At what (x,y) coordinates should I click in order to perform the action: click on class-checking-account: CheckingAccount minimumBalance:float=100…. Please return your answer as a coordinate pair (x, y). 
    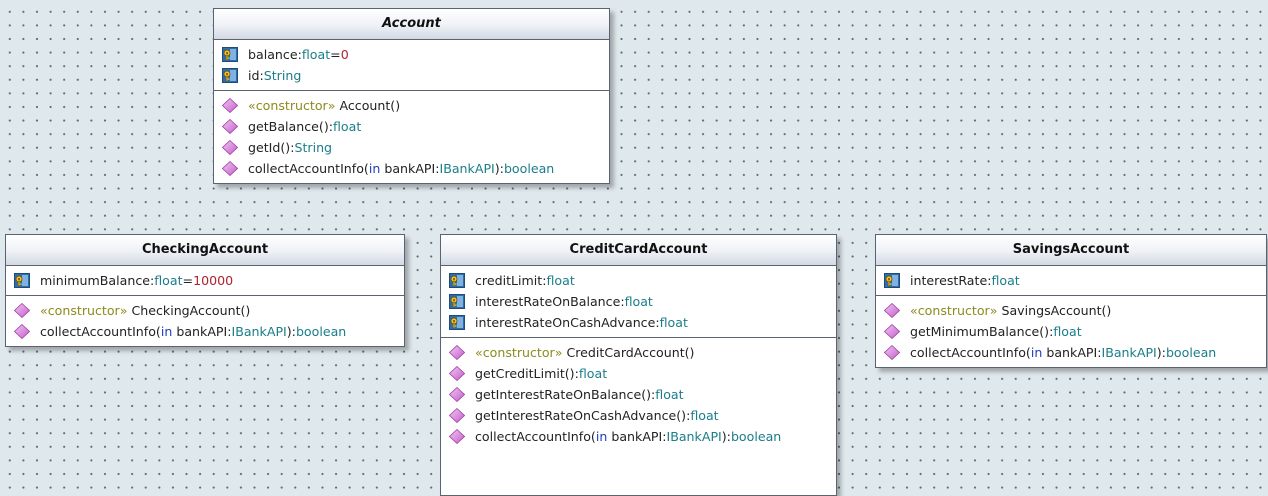
    Looking at the image, I should click on (205, 290).